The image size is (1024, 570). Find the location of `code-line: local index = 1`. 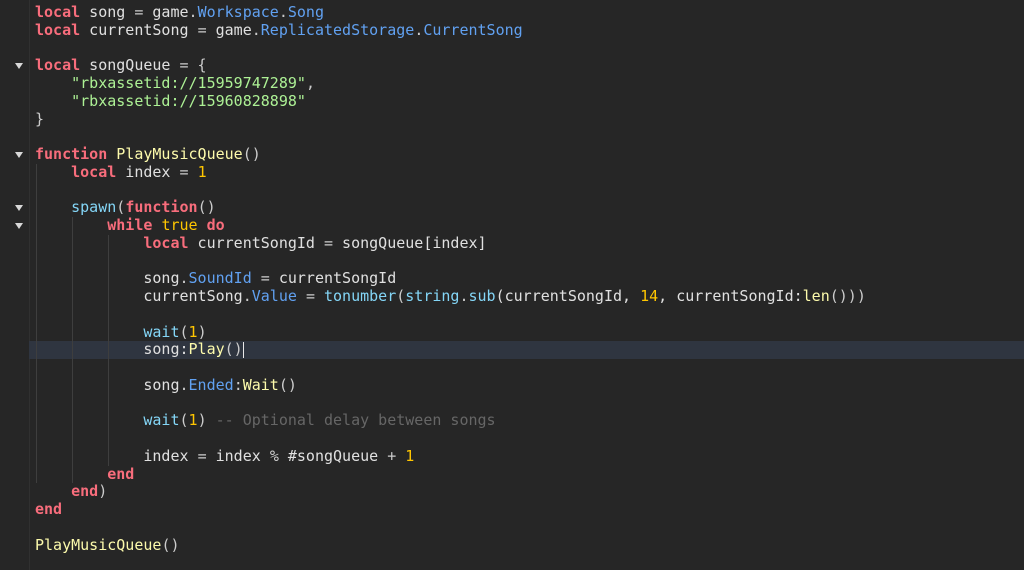

code-line: local index = 1 is located at coordinates (529, 172).